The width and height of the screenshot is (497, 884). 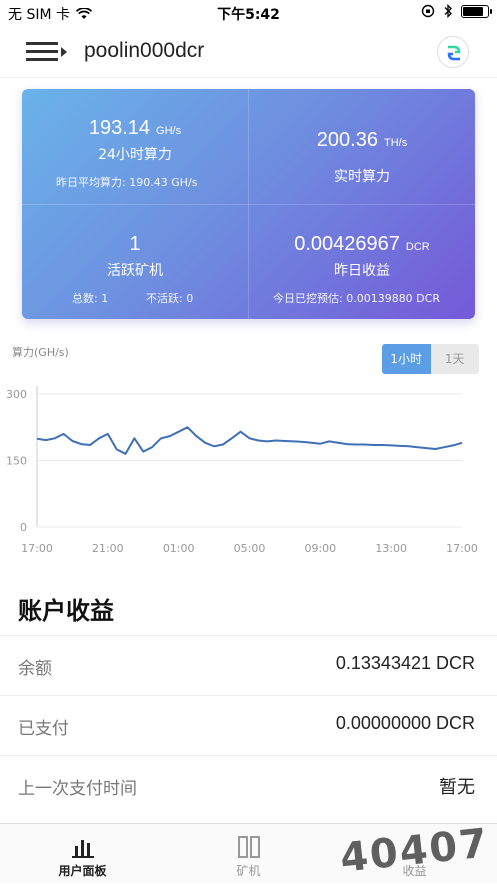 I want to click on active-miners-label: 活跃矿机, so click(x=135, y=271).